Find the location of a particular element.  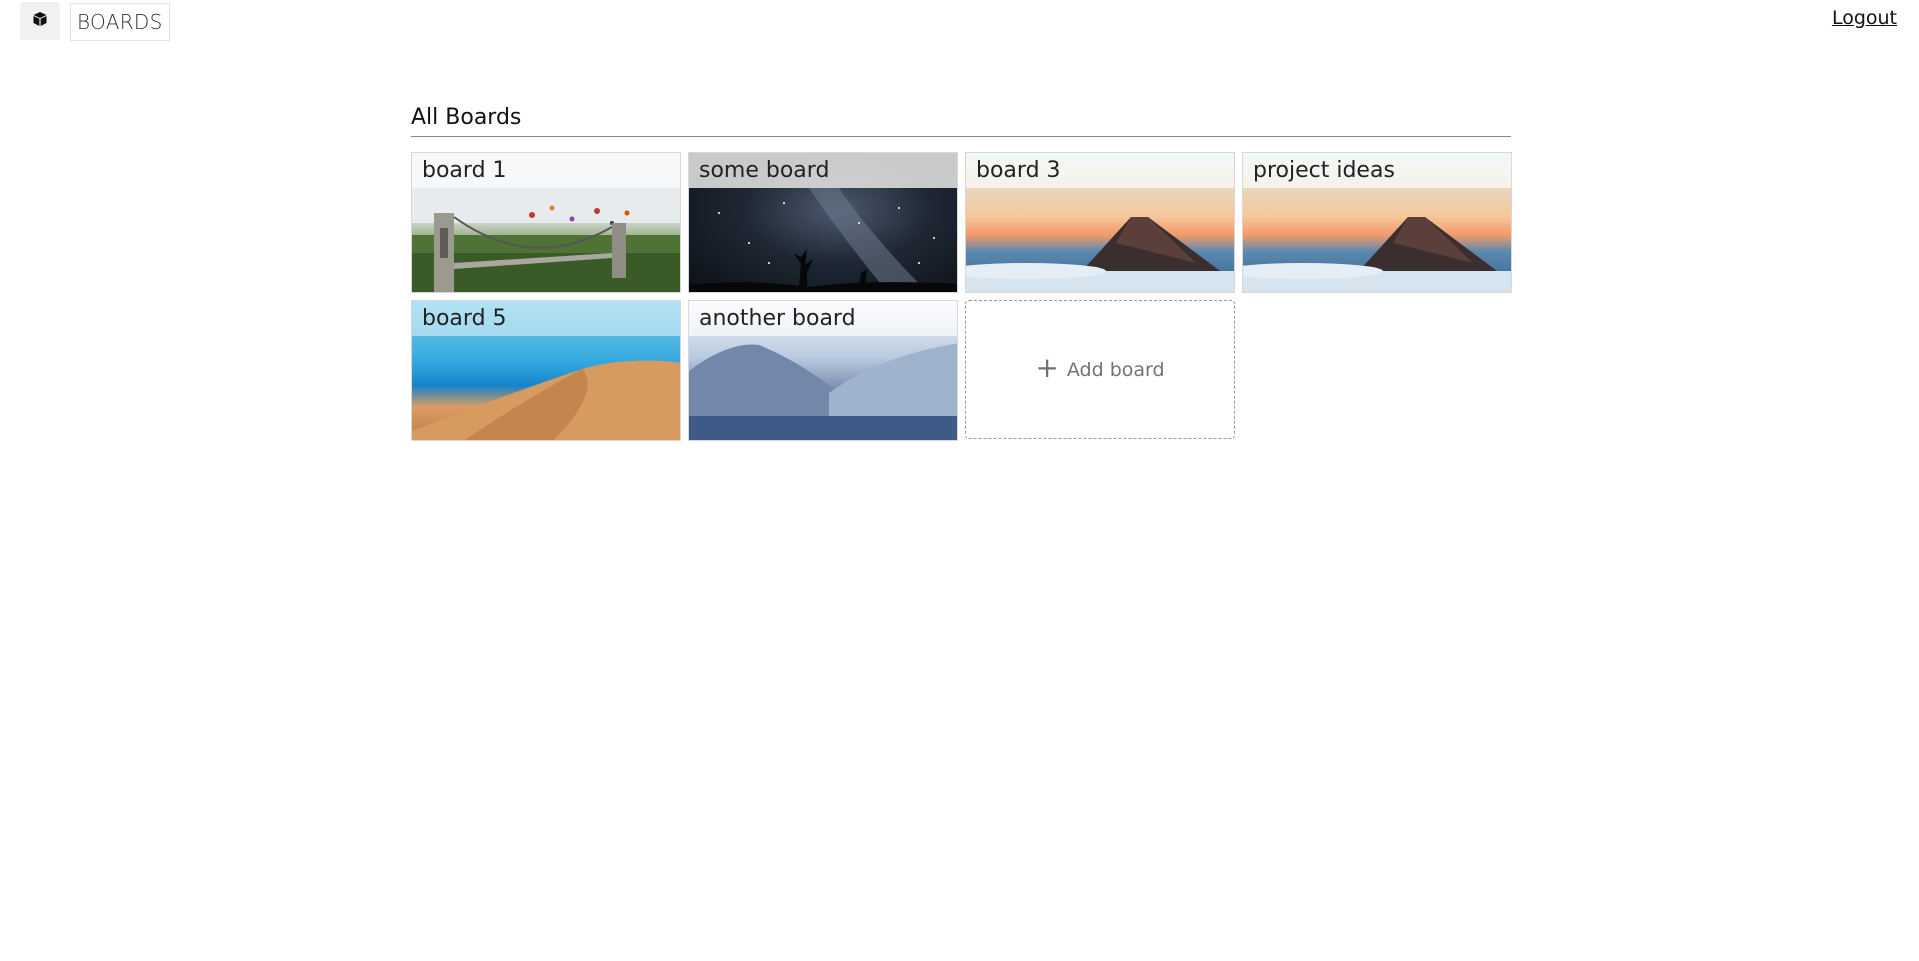

board-title: another board is located at coordinates (823, 318).